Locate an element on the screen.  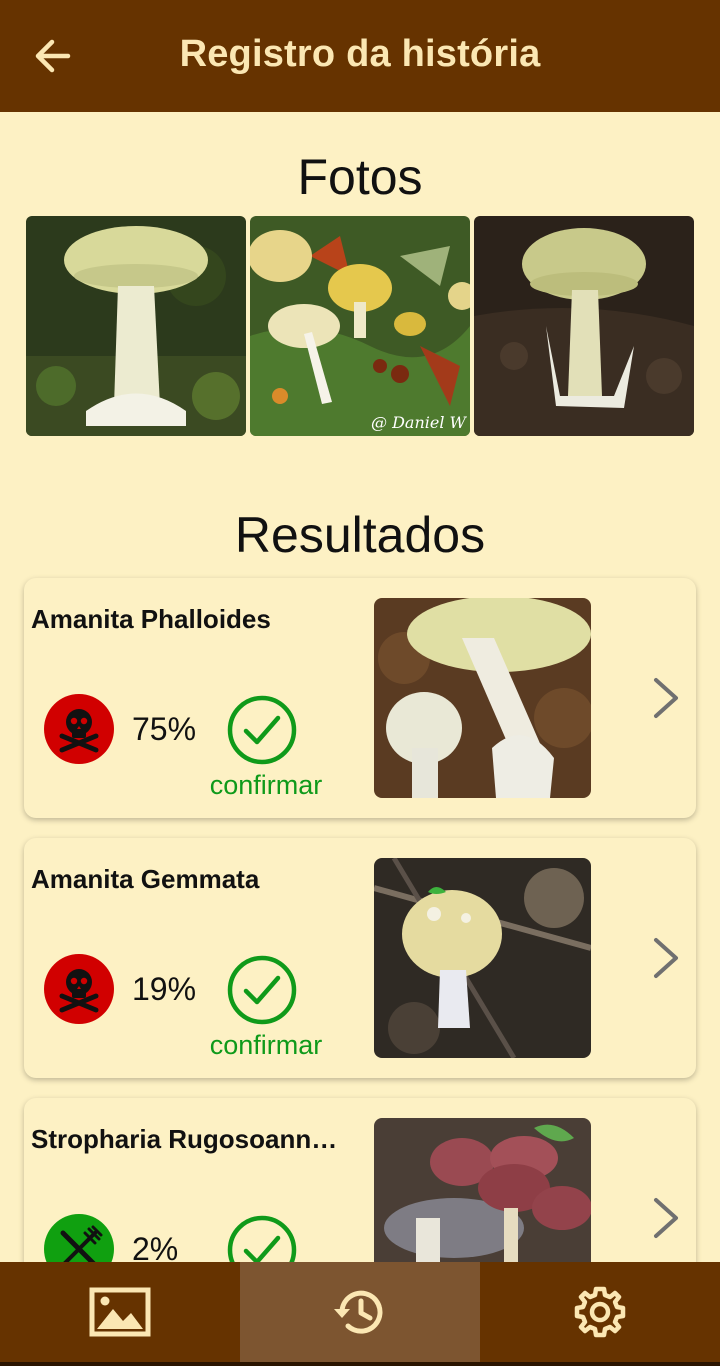
result-card: Stropharia Rugosoannulata 2% confirmar is located at coordinates (360, 1180).